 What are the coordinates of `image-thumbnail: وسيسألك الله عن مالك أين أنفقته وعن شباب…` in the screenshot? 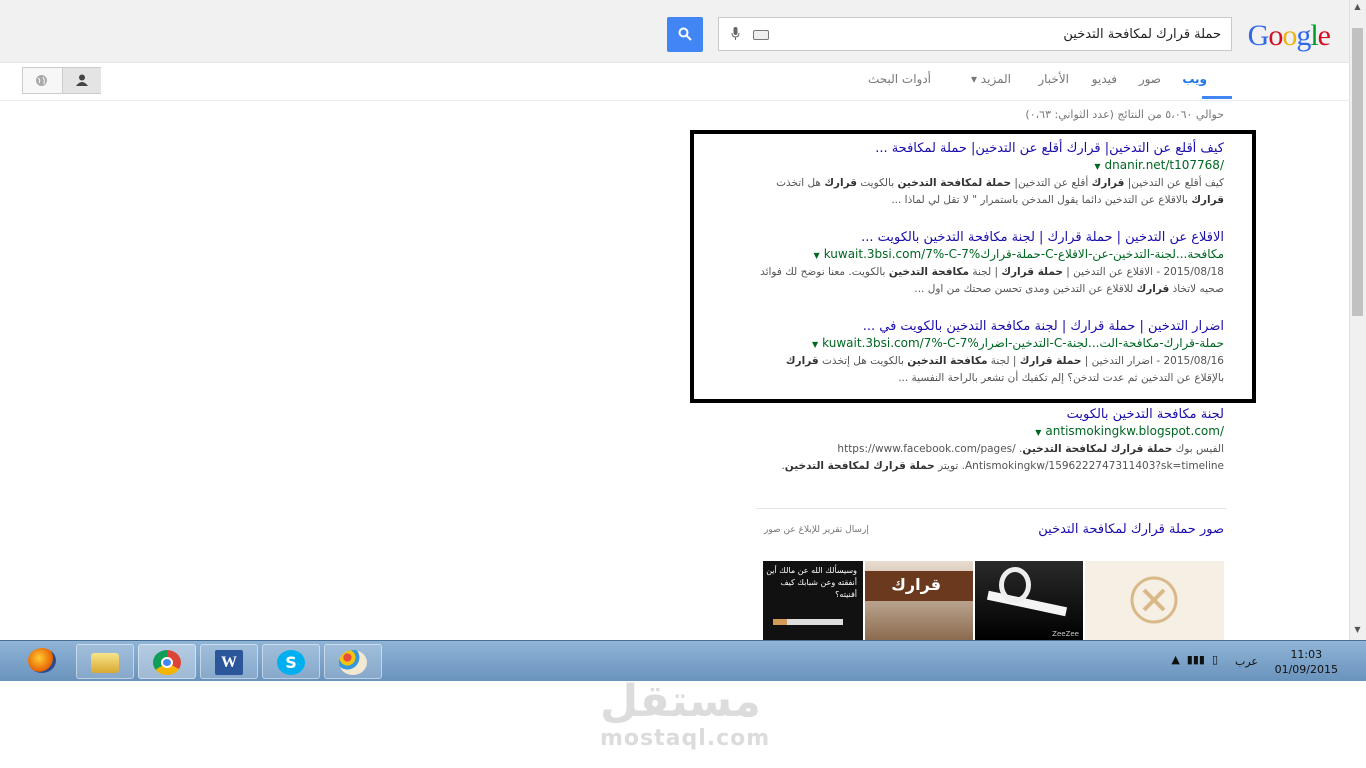 It's located at (813, 600).